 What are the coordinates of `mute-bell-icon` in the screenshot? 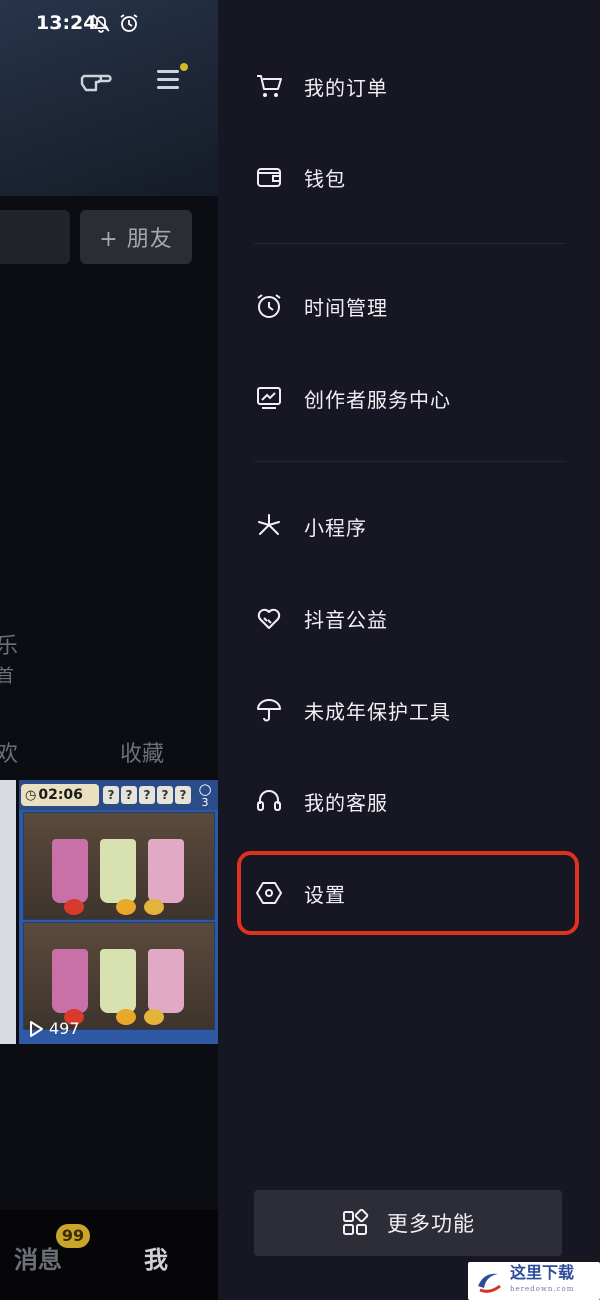 It's located at (101, 23).